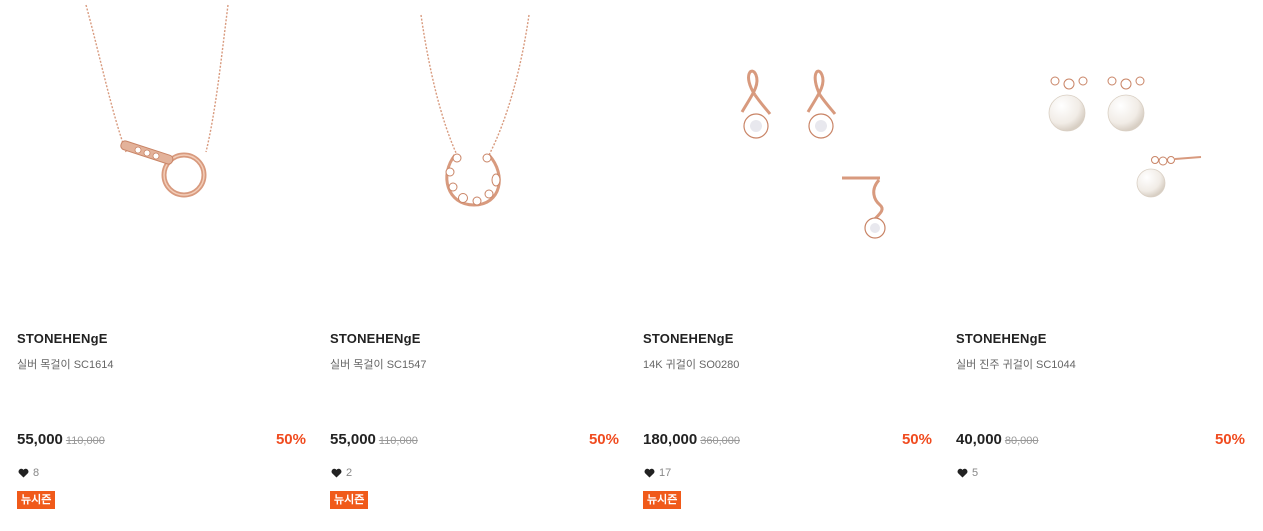  What do you see at coordinates (720, 441) in the screenshot?
I see `original-price: 360,000` at bounding box center [720, 441].